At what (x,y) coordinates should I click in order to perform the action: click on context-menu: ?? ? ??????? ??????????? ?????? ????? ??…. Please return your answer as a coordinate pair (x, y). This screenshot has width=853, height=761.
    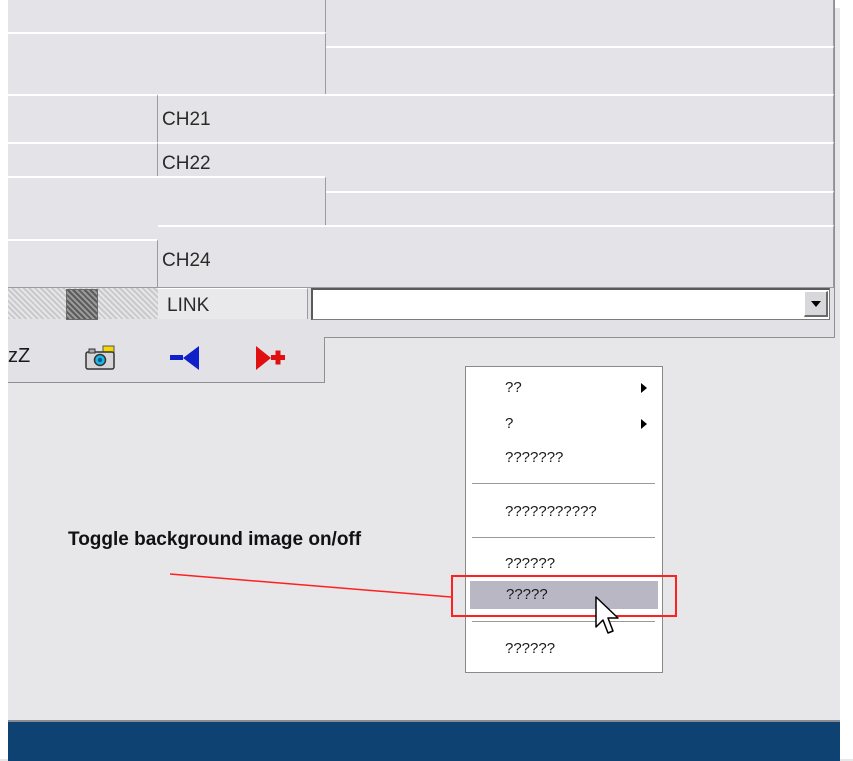
    Looking at the image, I should click on (564, 519).